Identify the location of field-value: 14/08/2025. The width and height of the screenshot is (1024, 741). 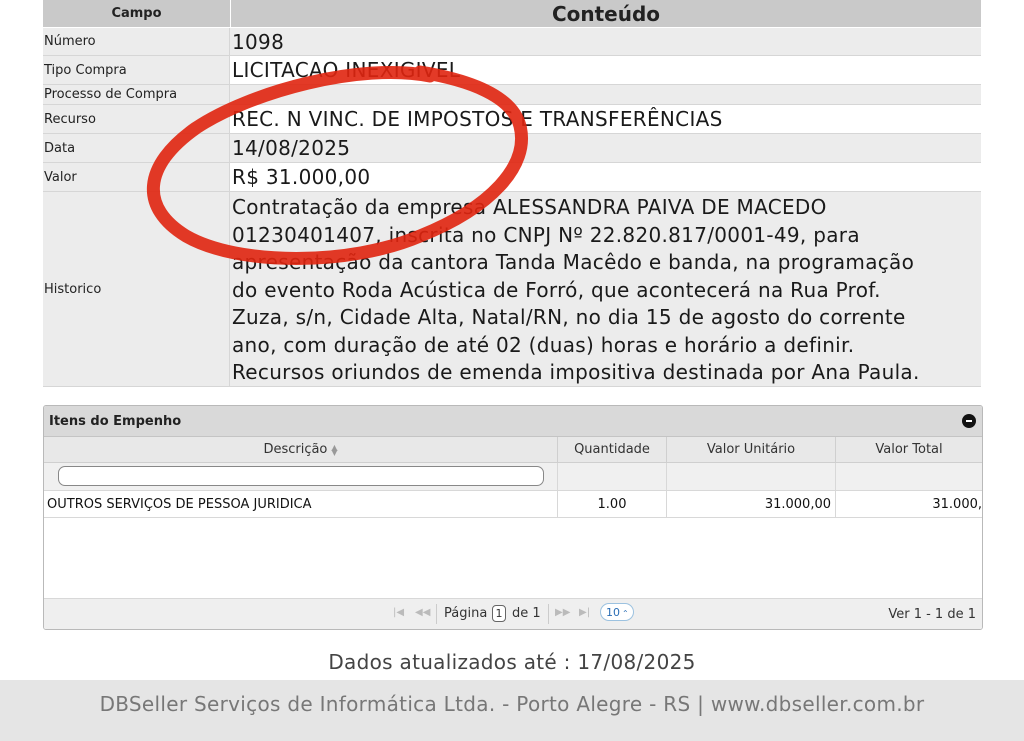
(605, 148).